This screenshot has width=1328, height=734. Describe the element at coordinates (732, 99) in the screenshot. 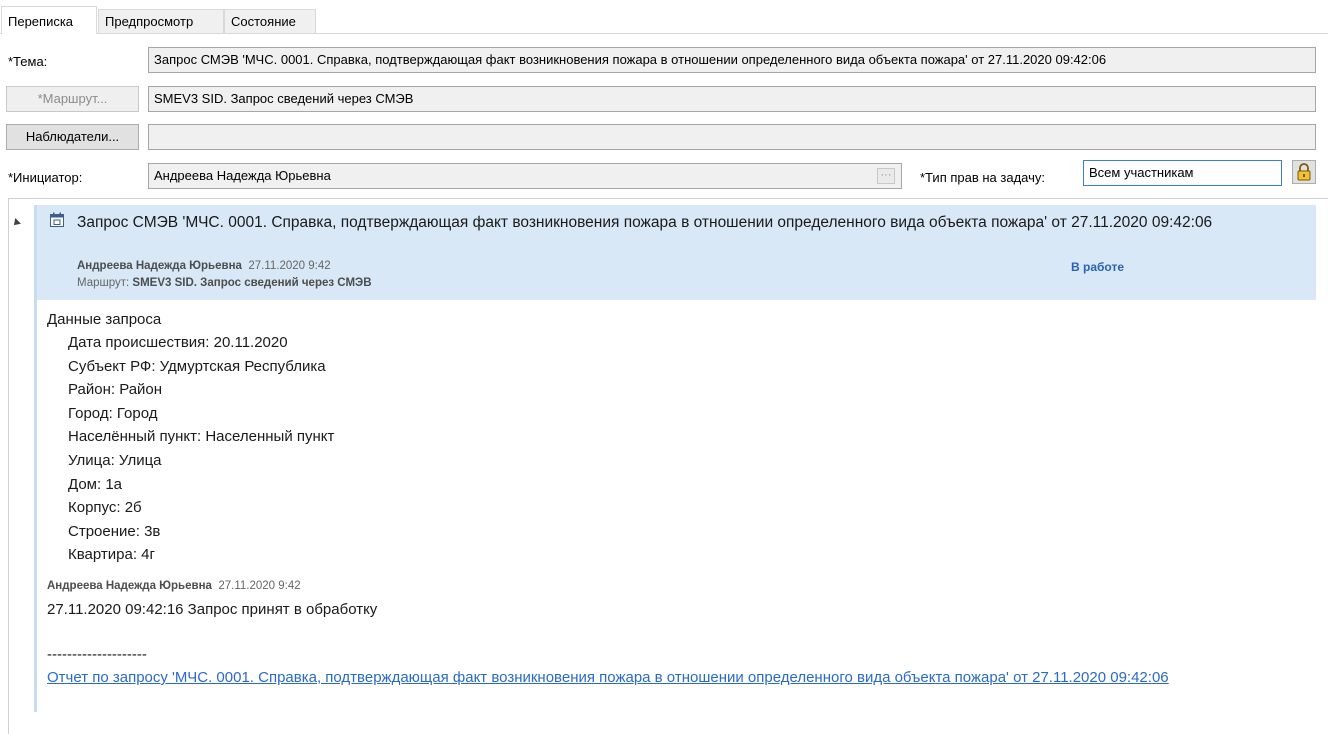

I see `route-field: SMEV3 SID. Запрос сведений через СМЭВ` at that location.